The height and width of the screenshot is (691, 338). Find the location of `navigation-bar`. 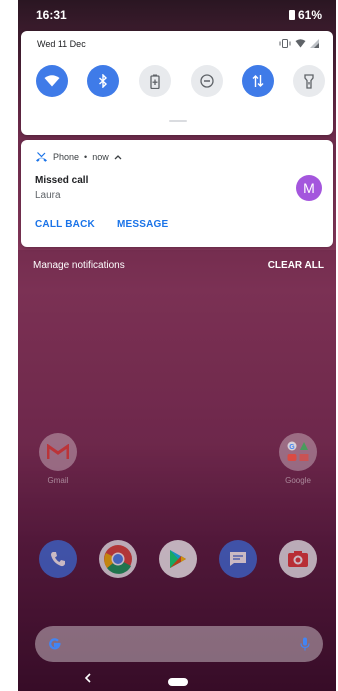

navigation-bar is located at coordinates (177, 681).